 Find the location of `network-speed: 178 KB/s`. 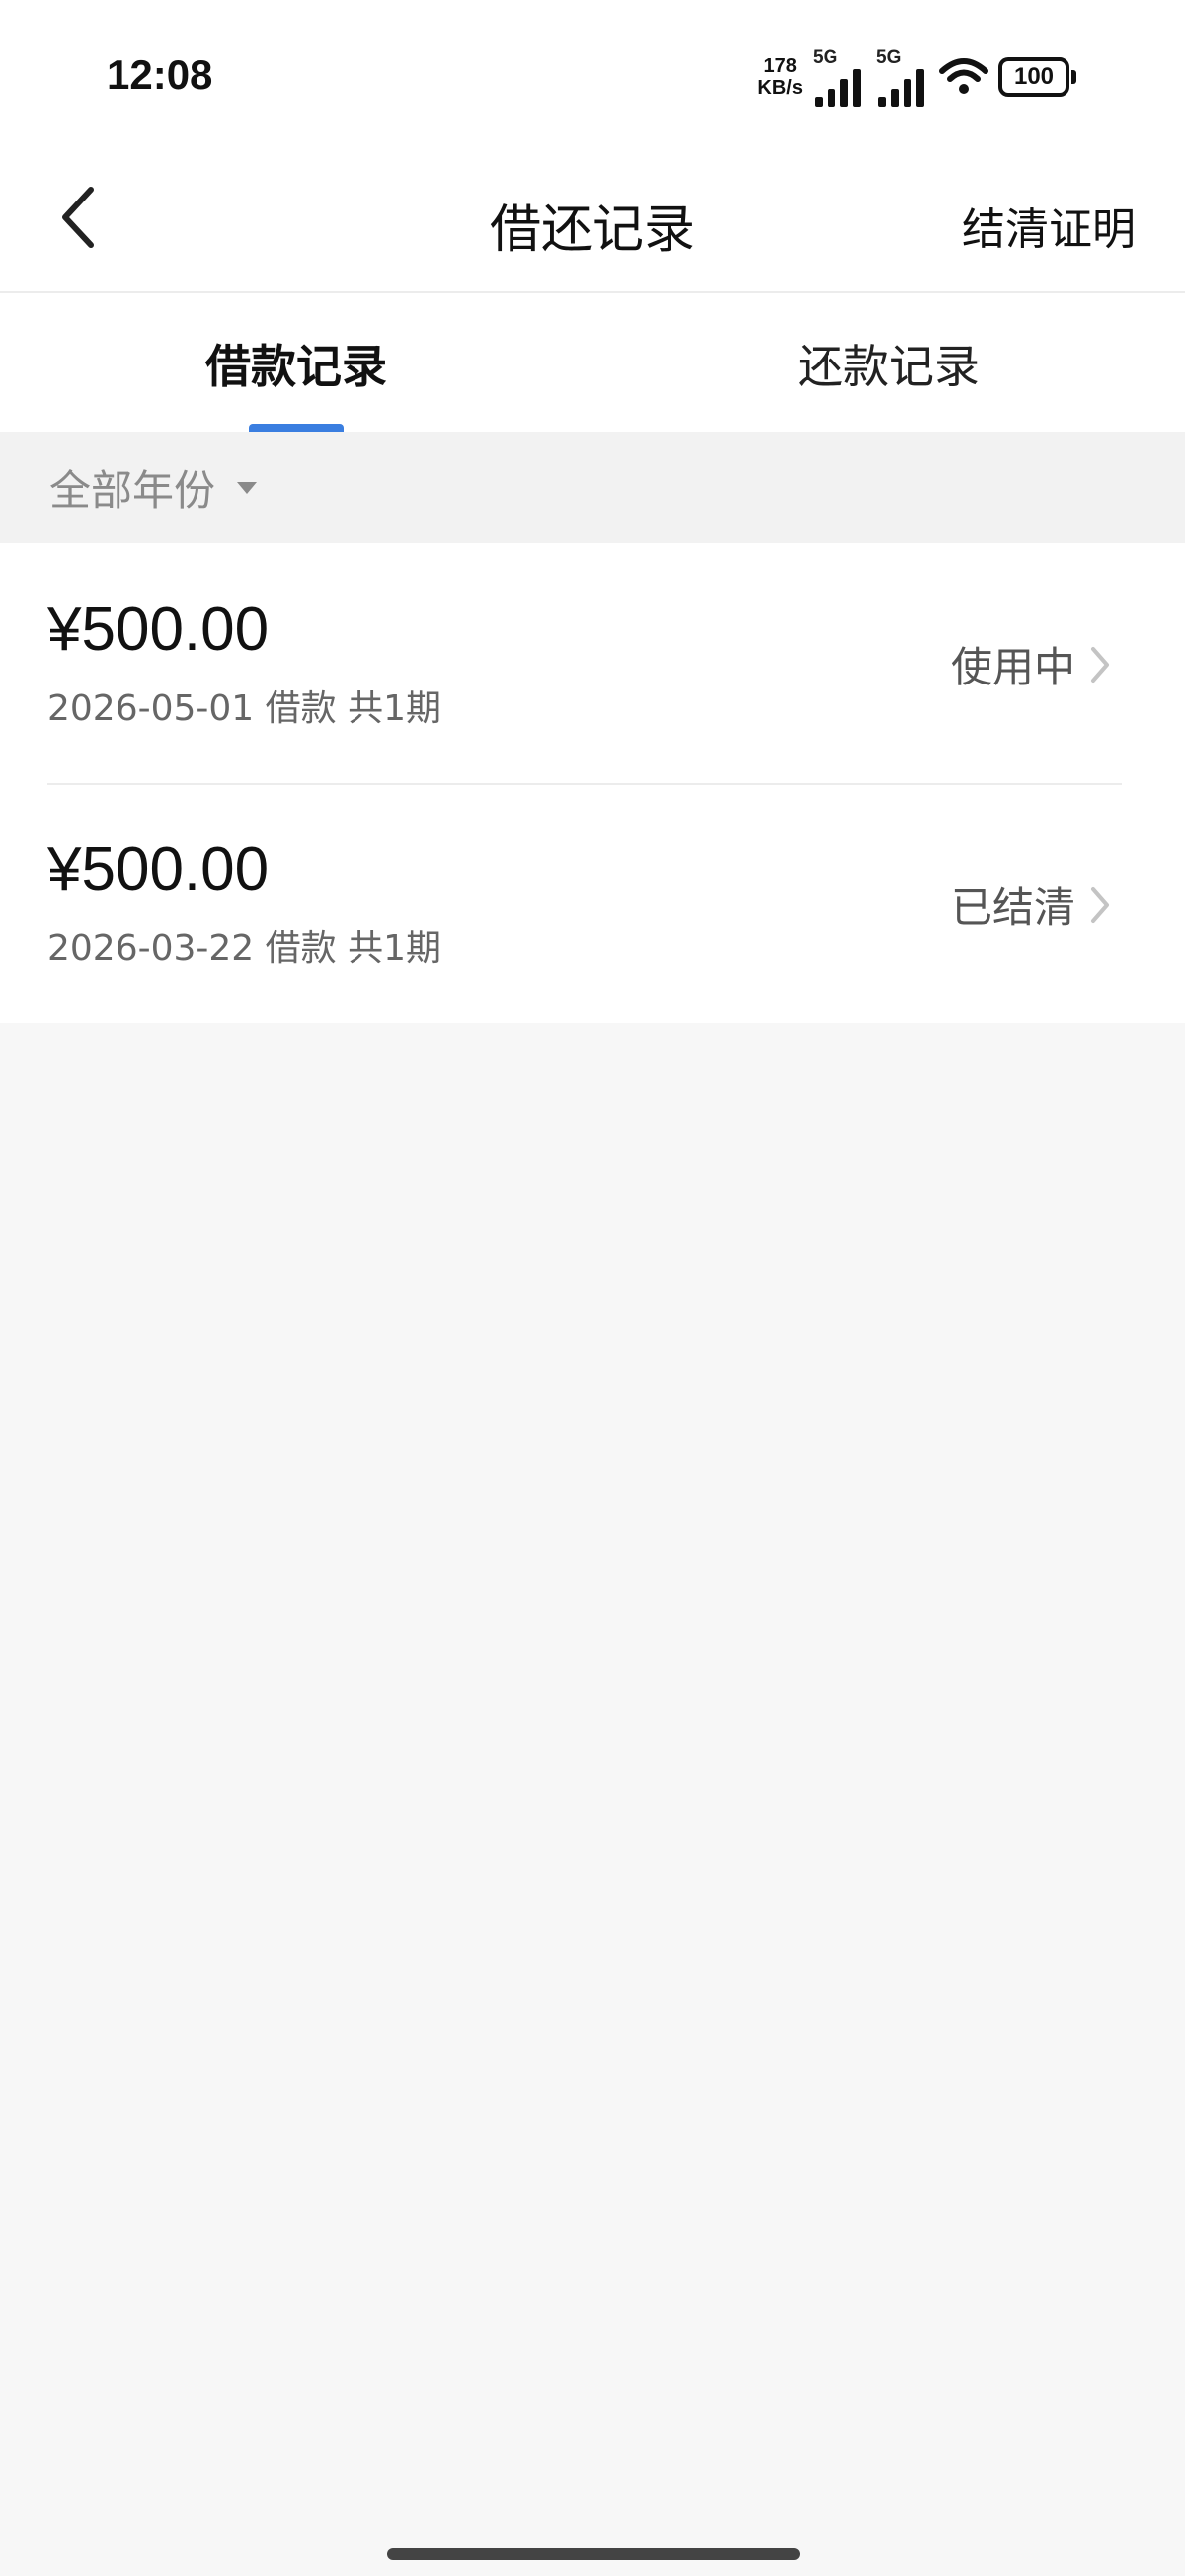

network-speed: 178 KB/s is located at coordinates (780, 77).